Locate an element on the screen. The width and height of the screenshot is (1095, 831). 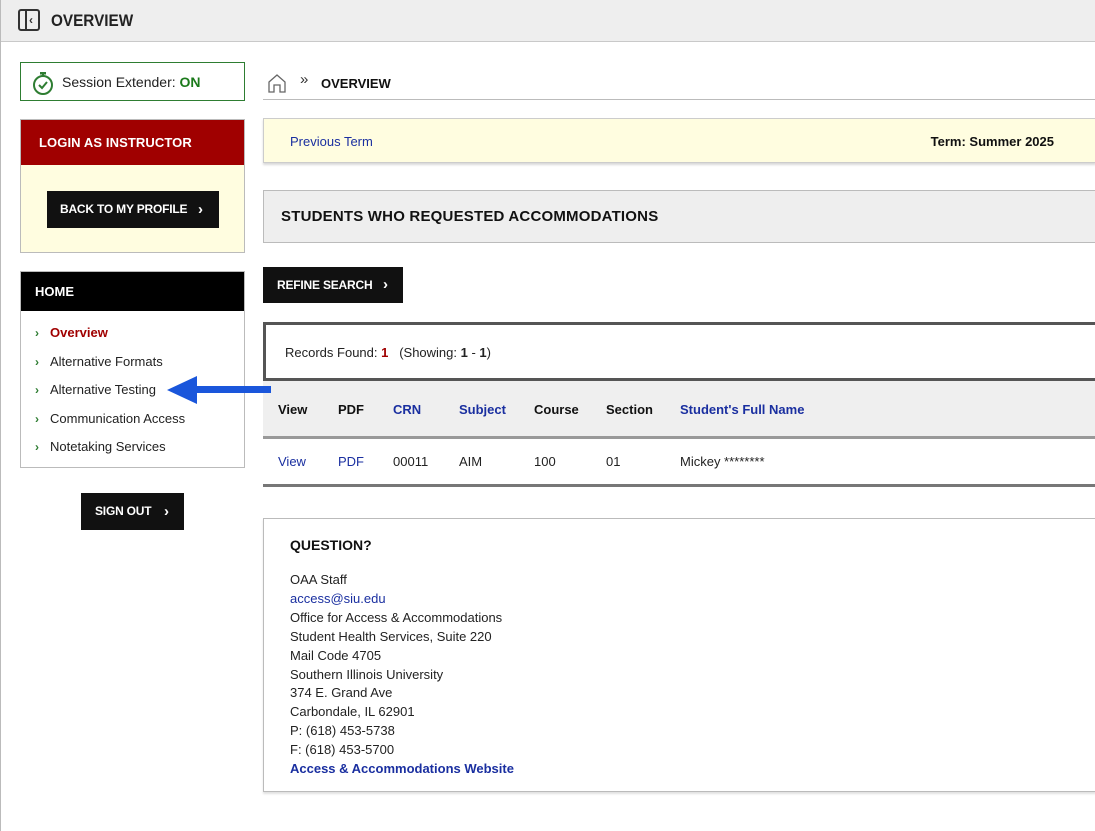
contact-street: 374 E. Grand Ave is located at coordinates (341, 693).